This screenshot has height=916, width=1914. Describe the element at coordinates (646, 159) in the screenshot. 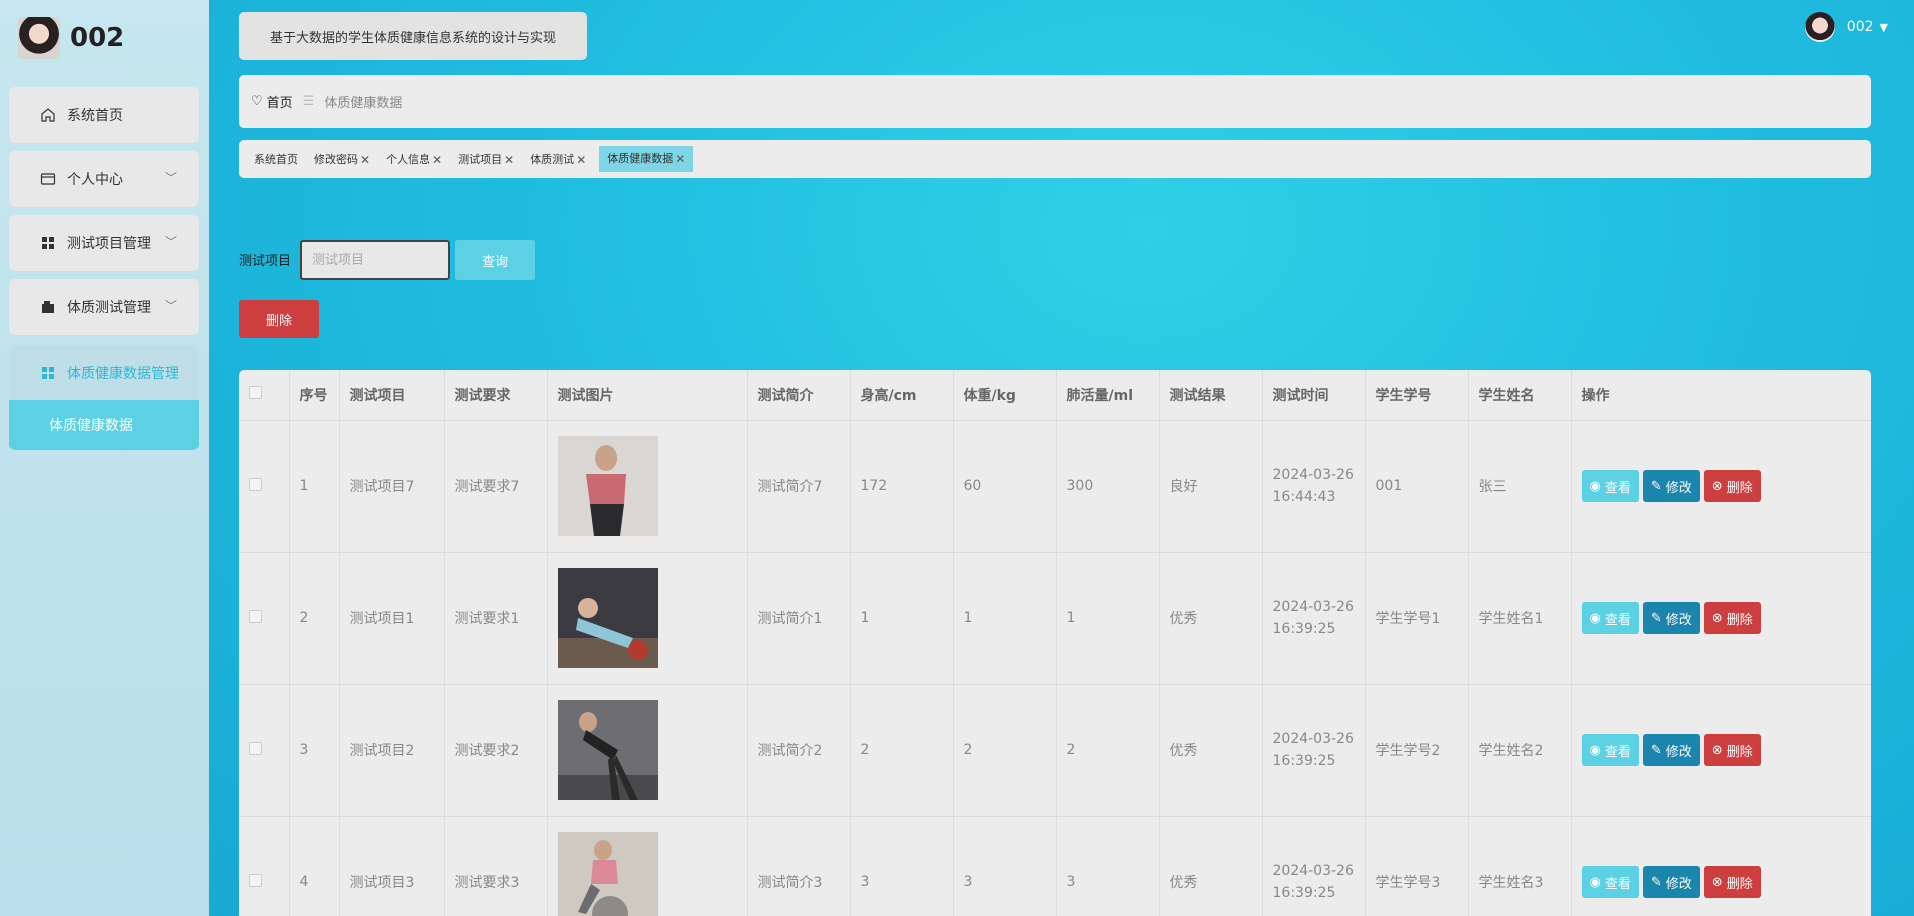

I see `tag-health-data: 体质健康数据 ✕` at that location.